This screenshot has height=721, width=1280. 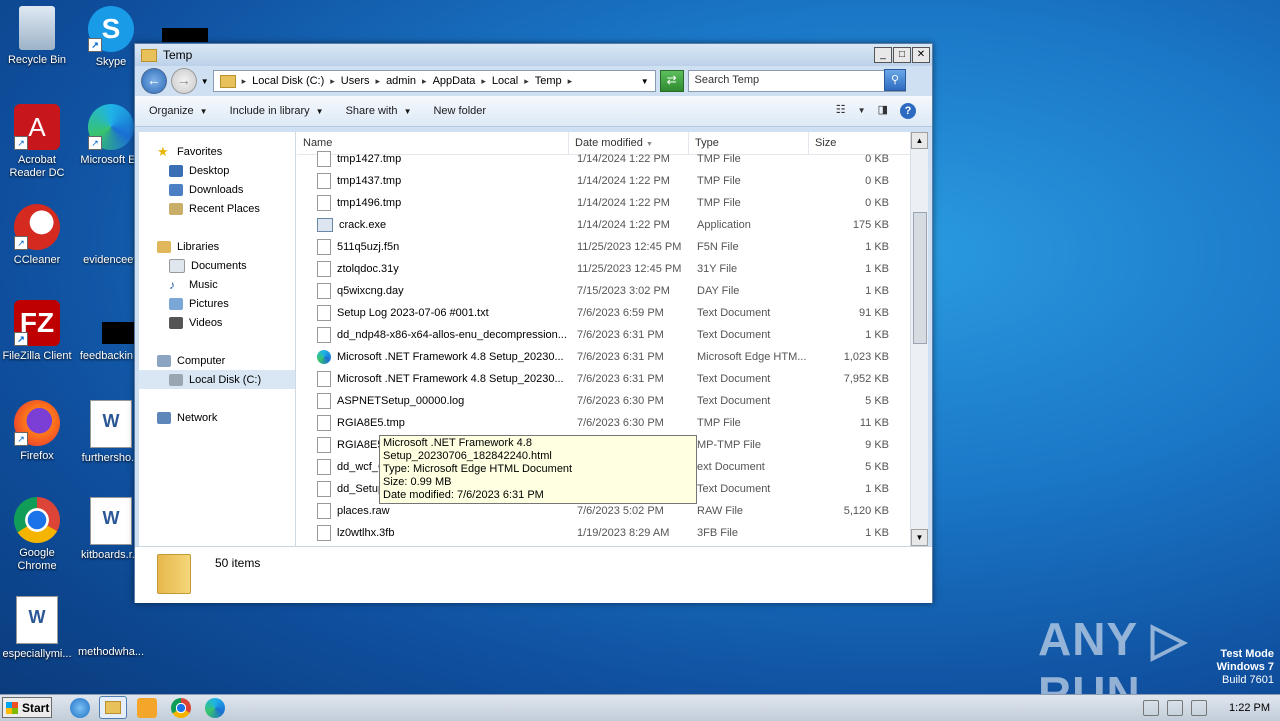 What do you see at coordinates (154, 81) in the screenshot?
I see `back-button: ←` at bounding box center [154, 81].